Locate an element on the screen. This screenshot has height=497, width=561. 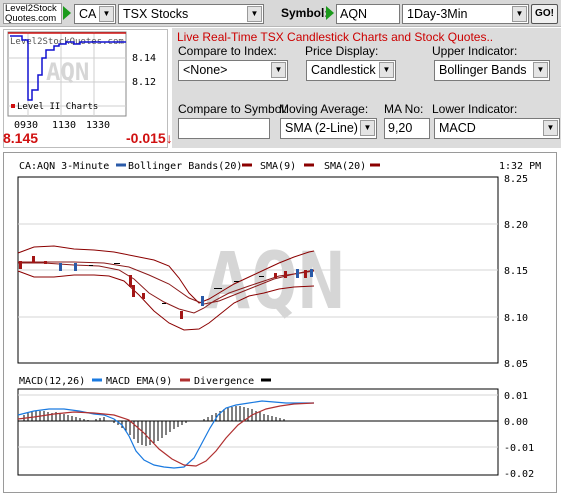
mini-legend-text: Level II Charts is located at coordinates (57, 107).